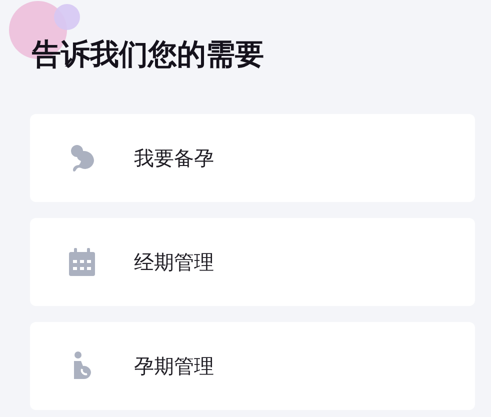 Image resolution: width=491 pixels, height=417 pixels. I want to click on page-title: 告诉我们您的需要, so click(148, 54).